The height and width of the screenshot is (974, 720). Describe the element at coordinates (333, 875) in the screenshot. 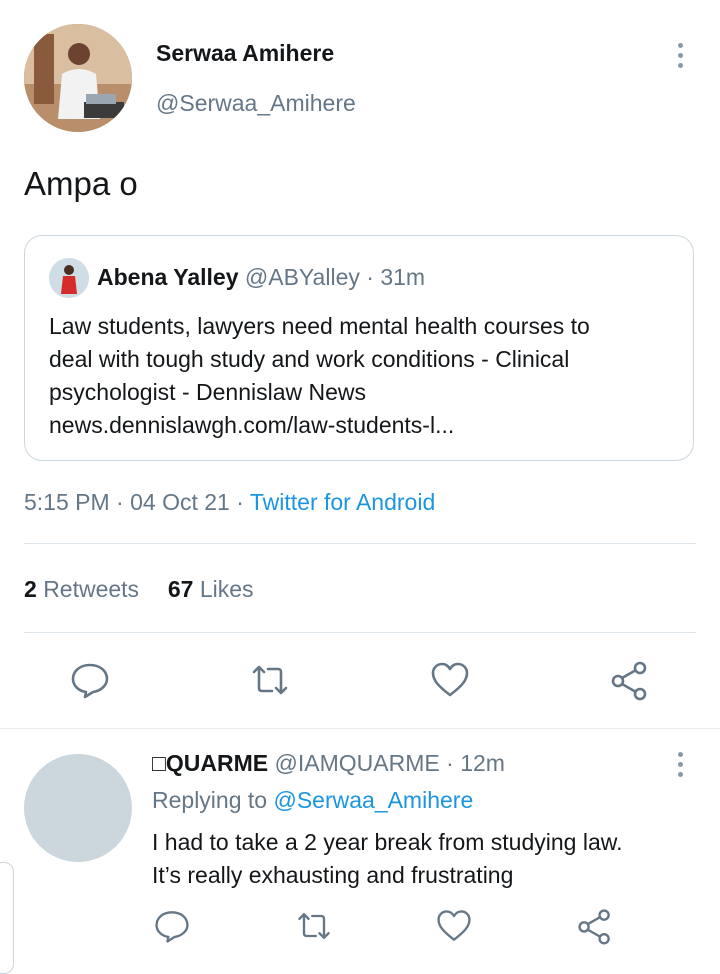

I see `reply-text-line: It’s really exhausting and frustrating` at that location.